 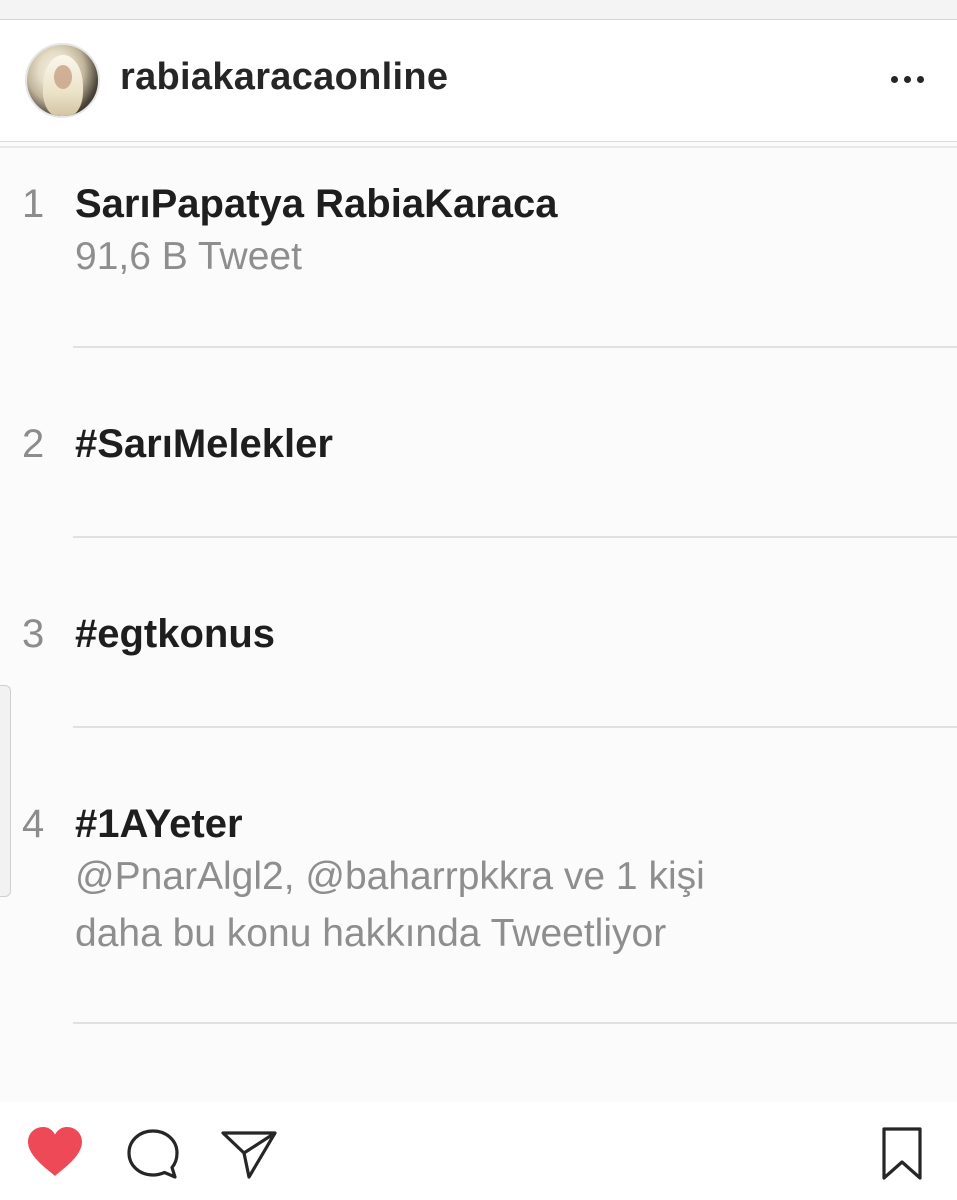 What do you see at coordinates (478, 10) in the screenshot?
I see `status-strip` at bounding box center [478, 10].